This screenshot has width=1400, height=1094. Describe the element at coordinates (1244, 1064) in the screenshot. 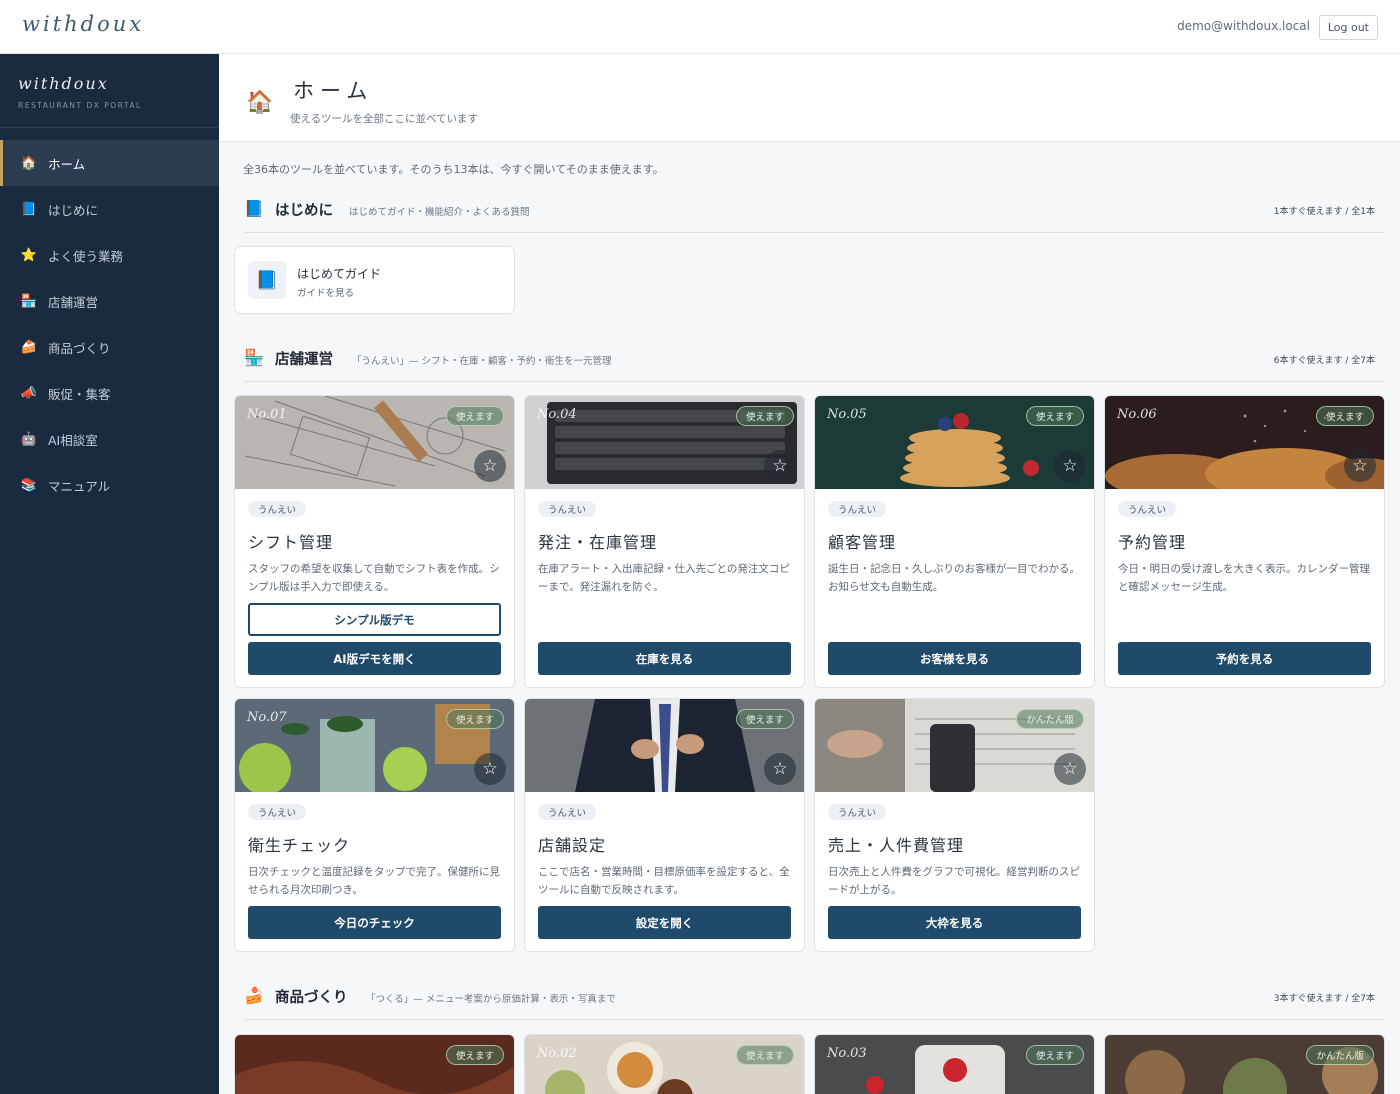

I see `tool-card-product-4: かんたん版` at that location.